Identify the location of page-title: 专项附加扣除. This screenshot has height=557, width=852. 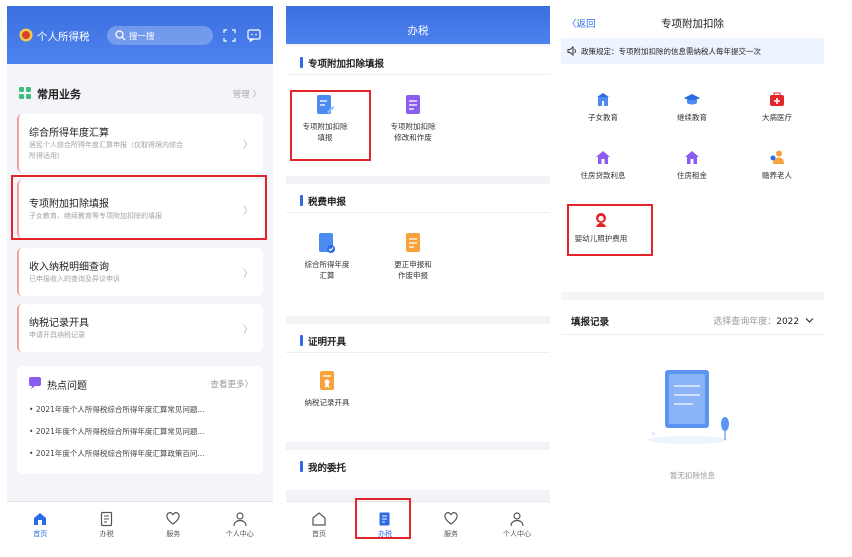
(692, 24).